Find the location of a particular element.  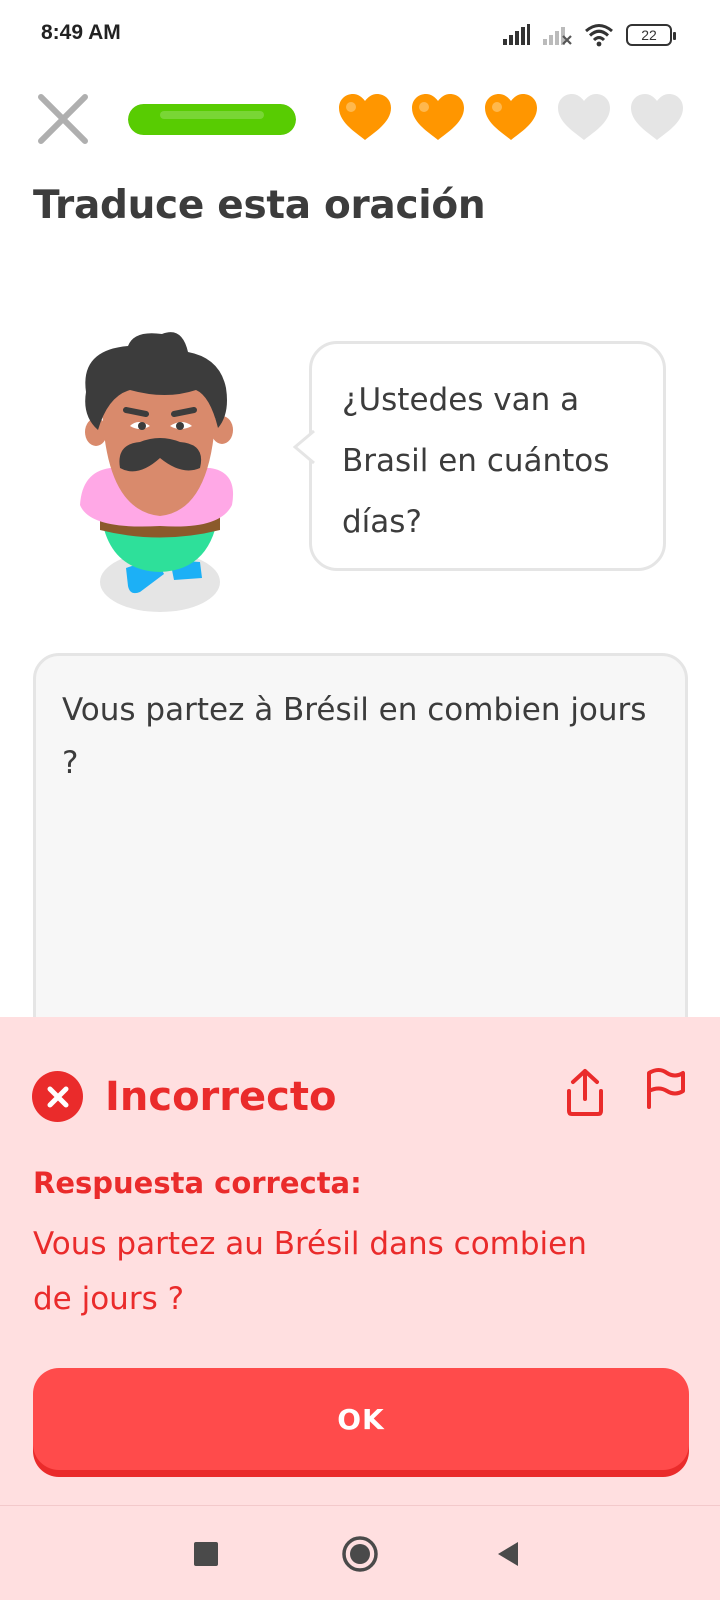

lesson-progress-bar is located at coordinates (212, 119).